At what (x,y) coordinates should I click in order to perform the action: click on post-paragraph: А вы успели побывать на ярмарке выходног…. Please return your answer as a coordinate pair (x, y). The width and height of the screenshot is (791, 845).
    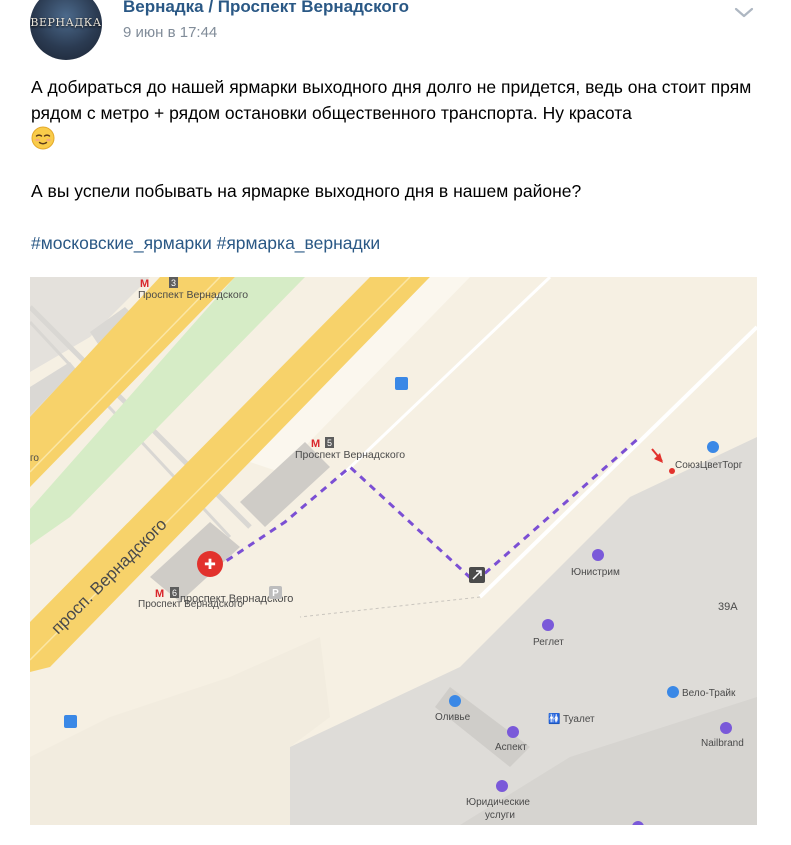
    Looking at the image, I should click on (398, 191).